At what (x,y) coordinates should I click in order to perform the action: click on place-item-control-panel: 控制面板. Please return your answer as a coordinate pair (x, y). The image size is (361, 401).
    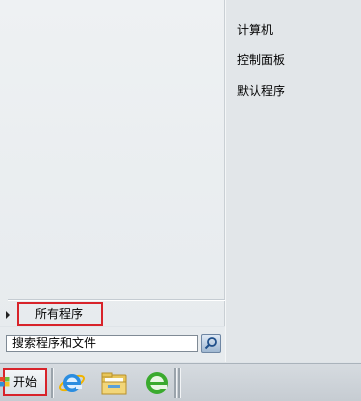
    Looking at the image, I should click on (261, 60).